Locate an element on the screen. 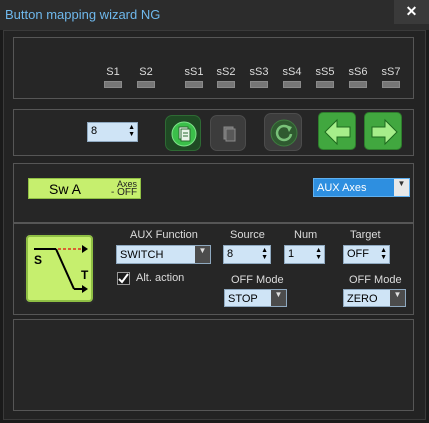  alt-action-label: Alt. action is located at coordinates (160, 278).